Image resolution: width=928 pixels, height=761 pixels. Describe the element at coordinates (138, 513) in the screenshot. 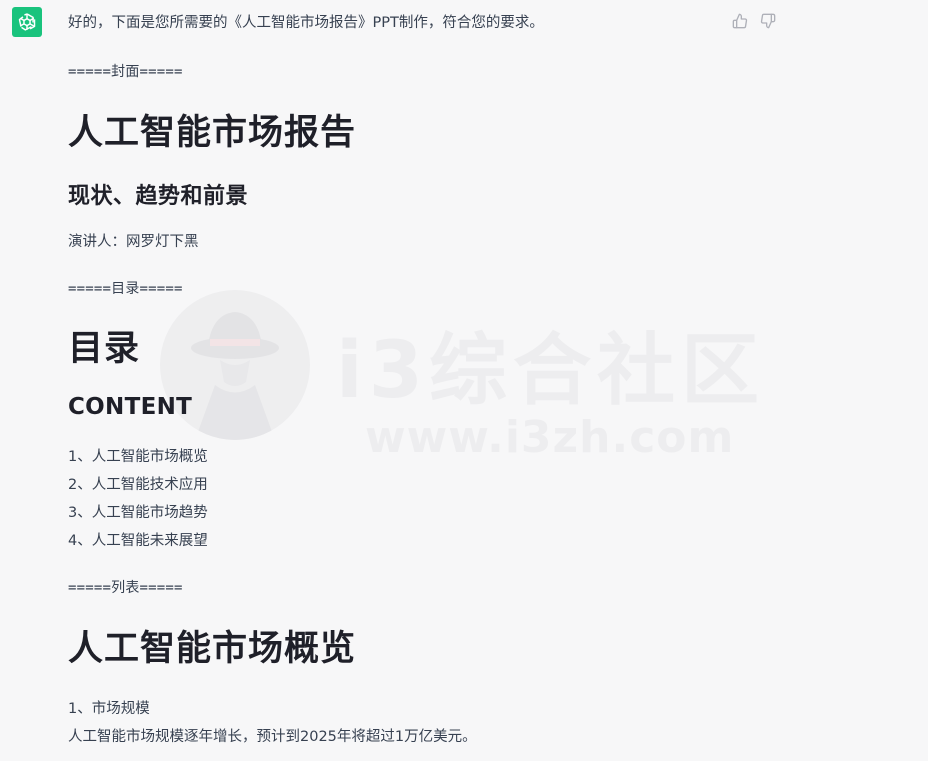

I see `toc-item: 3、人工智能市场趋势` at that location.